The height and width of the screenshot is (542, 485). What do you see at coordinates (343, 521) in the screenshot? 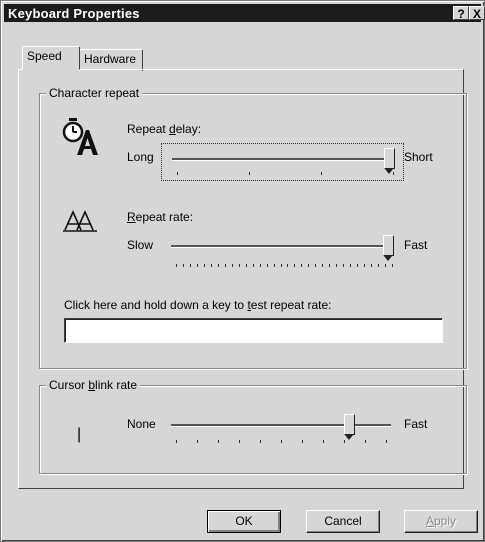
I see `cancel-button: Cancel` at bounding box center [343, 521].